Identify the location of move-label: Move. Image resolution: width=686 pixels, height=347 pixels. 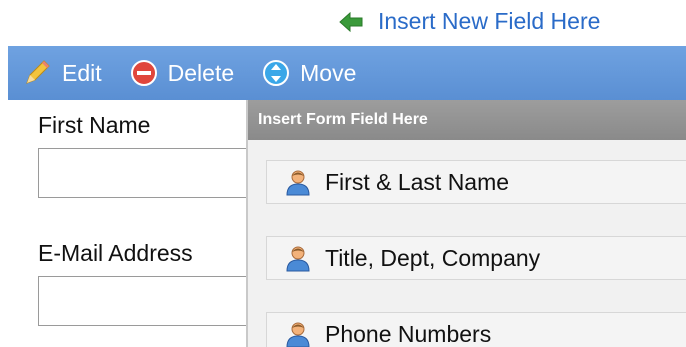
(328, 72).